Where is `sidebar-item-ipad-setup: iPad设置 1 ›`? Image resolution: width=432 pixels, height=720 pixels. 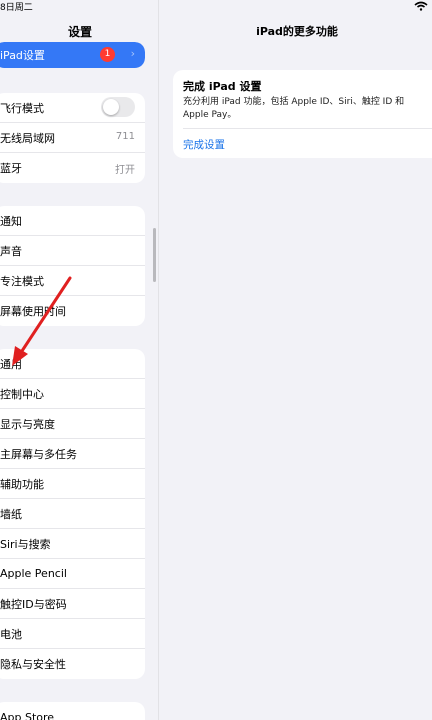
sidebar-item-ipad-setup: iPad设置 1 › is located at coordinates (72, 55).